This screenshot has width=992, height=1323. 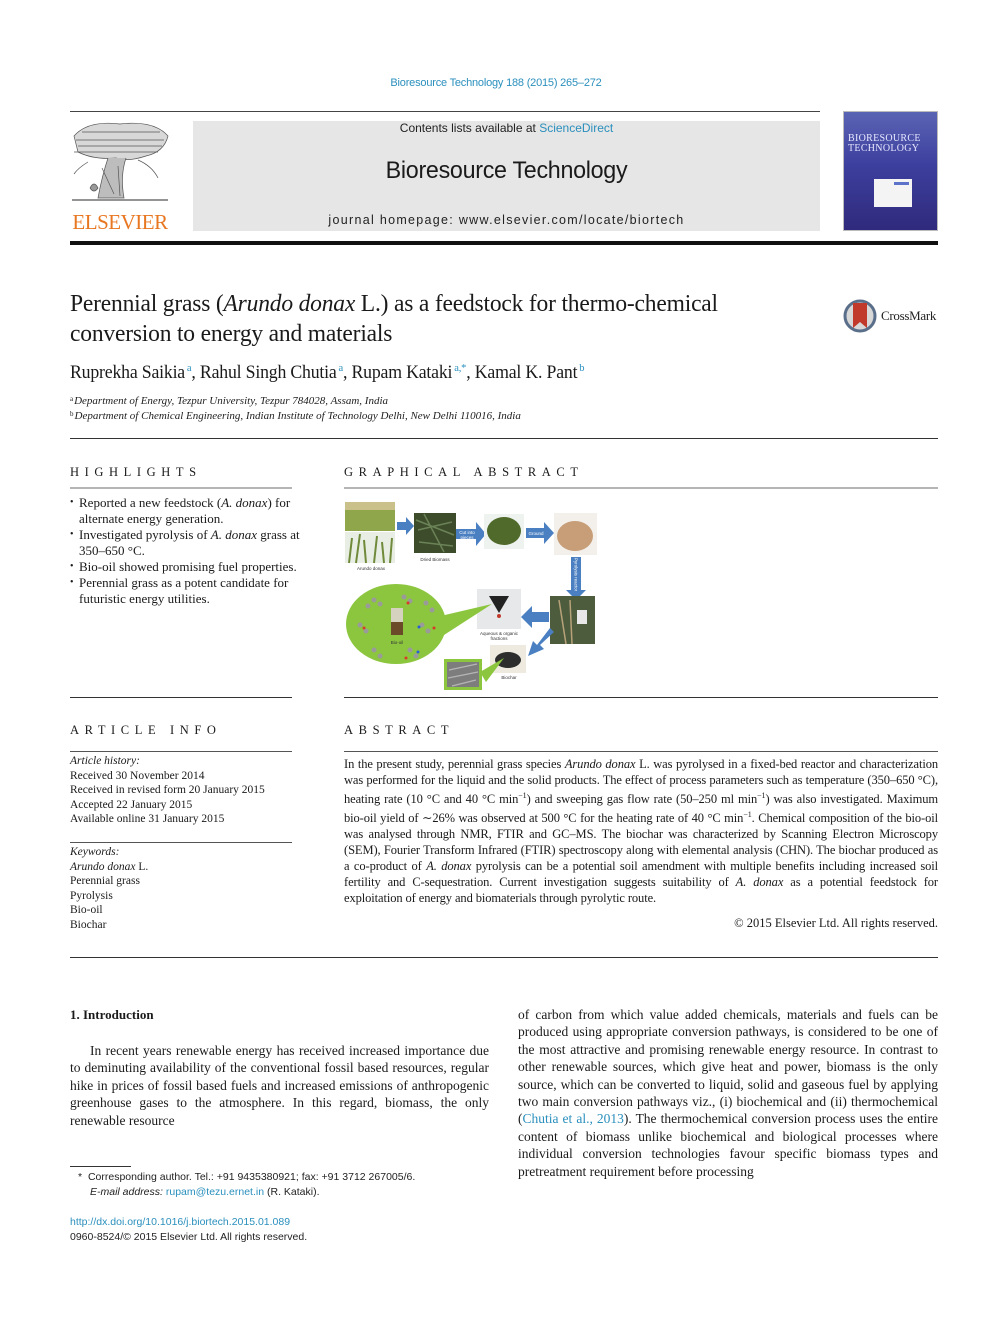 What do you see at coordinates (402, 373) in the screenshot?
I see `author: Rupam Kataki` at bounding box center [402, 373].